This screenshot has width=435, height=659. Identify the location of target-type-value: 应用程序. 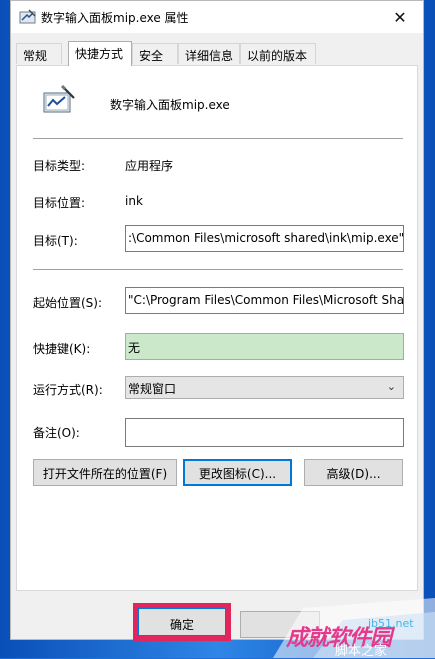
(149, 166).